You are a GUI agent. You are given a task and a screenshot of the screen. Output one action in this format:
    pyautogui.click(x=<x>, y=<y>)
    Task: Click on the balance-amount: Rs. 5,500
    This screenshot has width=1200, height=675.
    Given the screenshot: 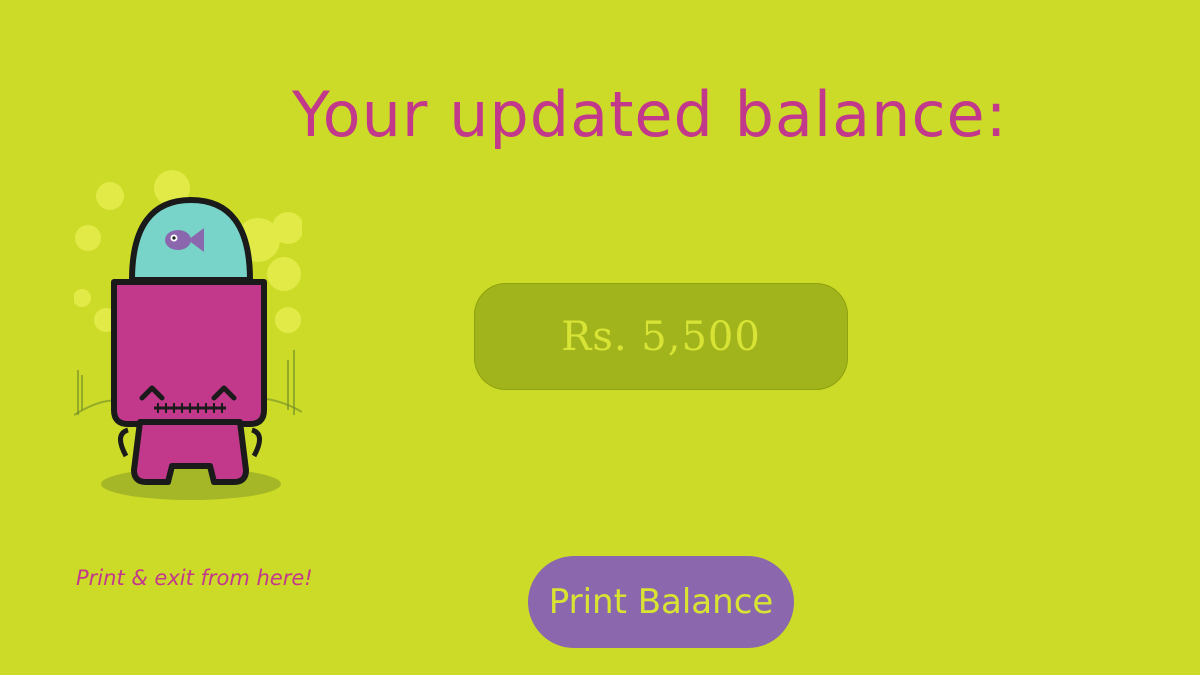 What is the action you would take?
    pyautogui.click(x=661, y=336)
    